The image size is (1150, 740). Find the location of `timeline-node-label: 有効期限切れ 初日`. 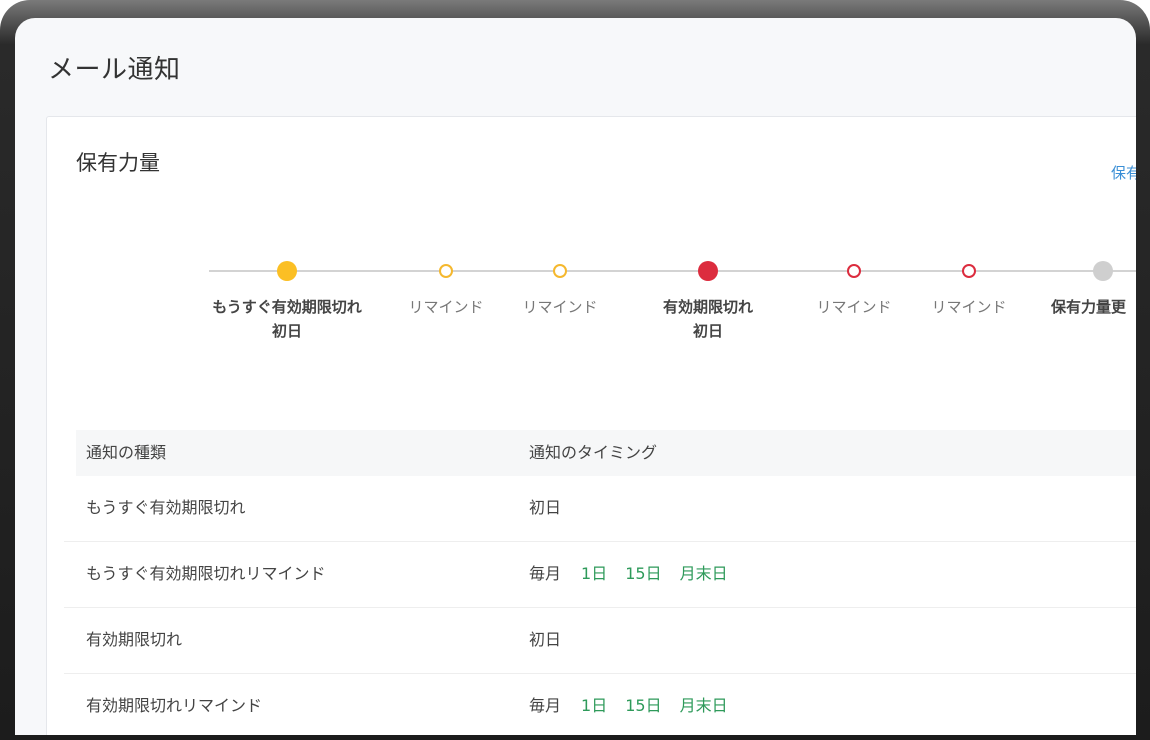

timeline-node-label: 有効期限切れ 初日 is located at coordinates (708, 319).